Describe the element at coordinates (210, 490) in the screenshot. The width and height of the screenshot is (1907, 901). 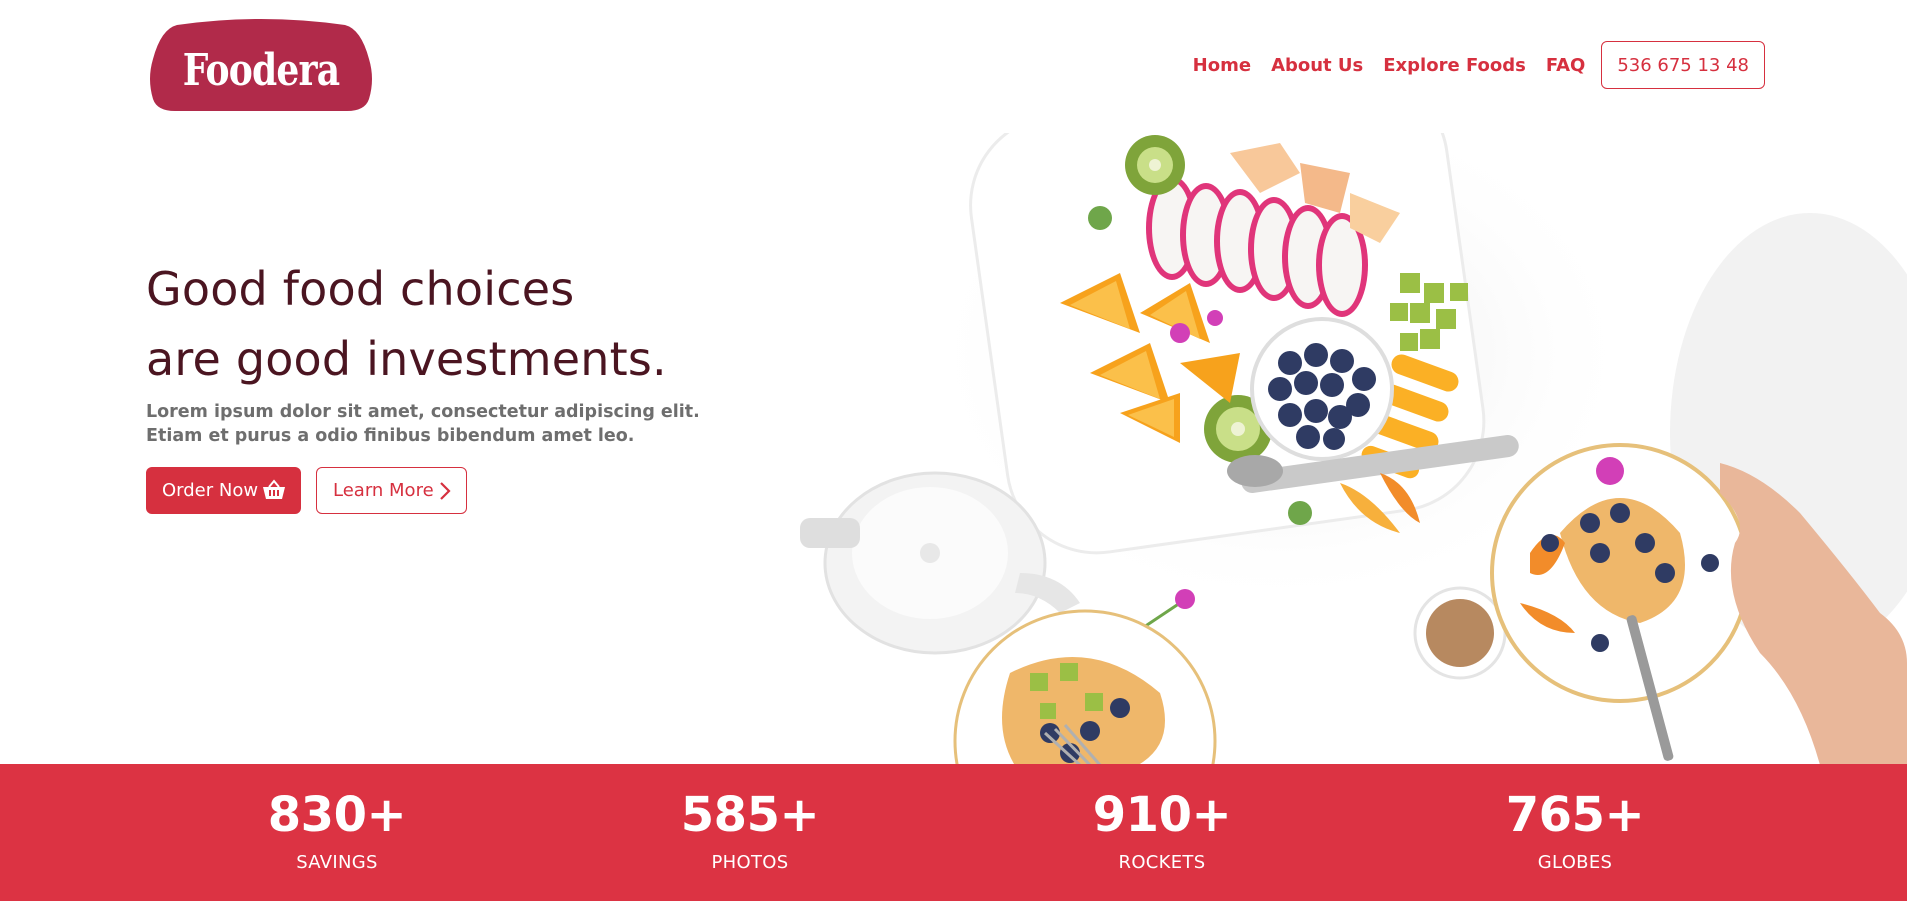
I see `order-now-label: Order Now` at that location.